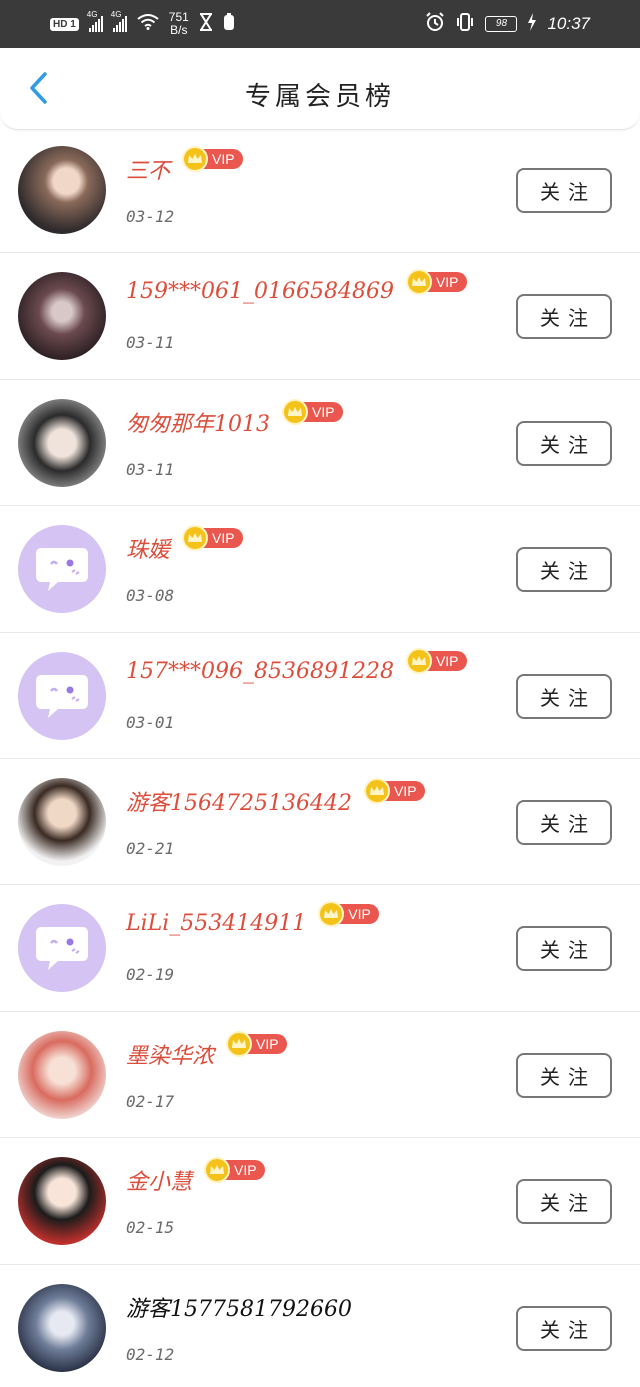 This screenshot has height=1387, width=640. Describe the element at coordinates (320, 316) in the screenshot. I see `member-row: 159***061_0166584869 VIP 03-11 关注` at that location.